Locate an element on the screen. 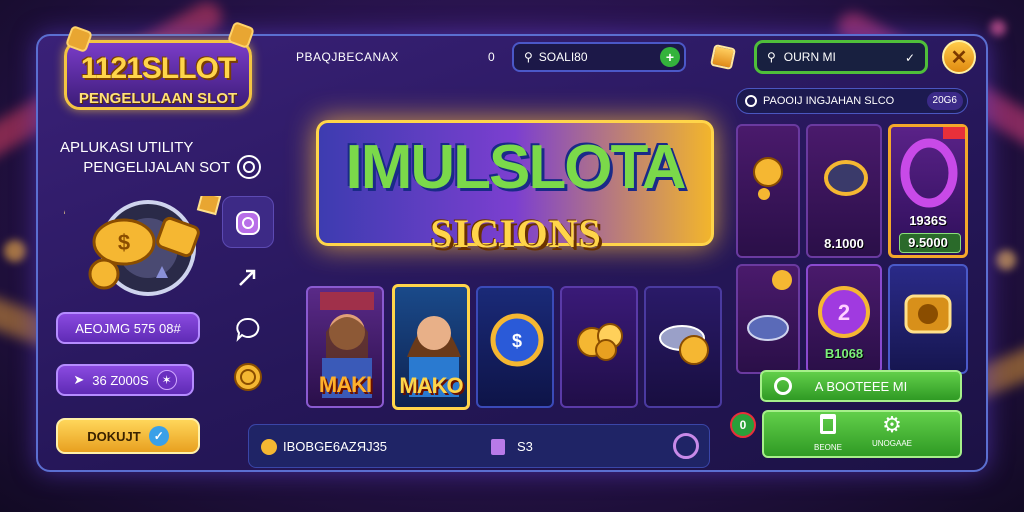  game-card: $ is located at coordinates (515, 347).